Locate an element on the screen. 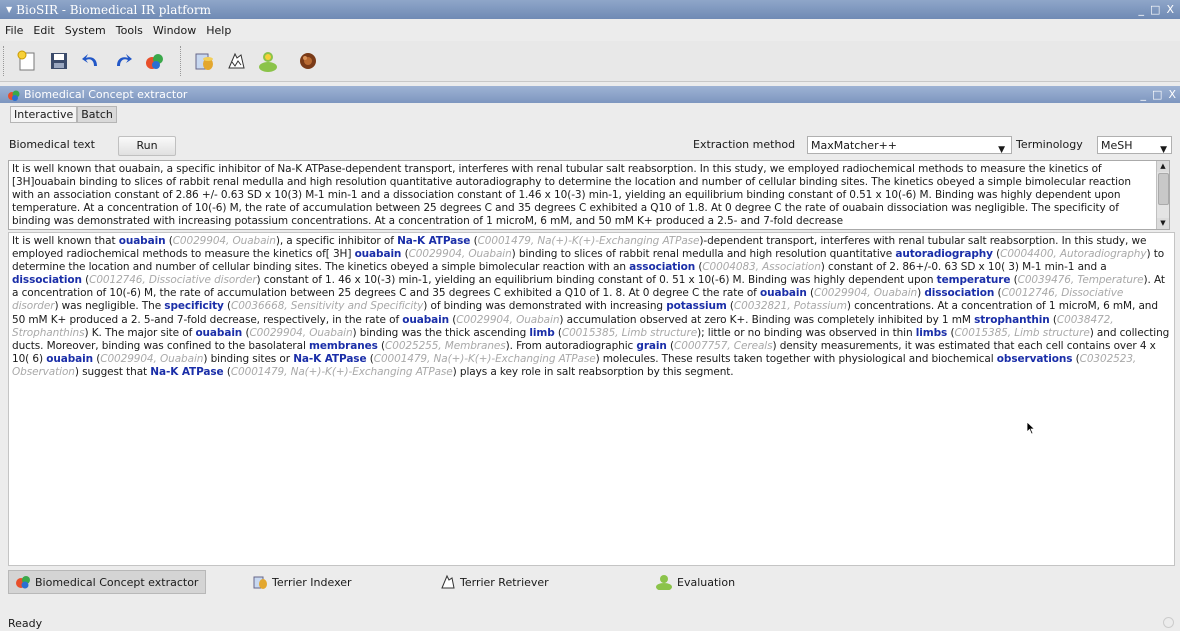 This screenshot has height=631, width=1180. plain-text: . From autoradiographic is located at coordinates (573, 345).